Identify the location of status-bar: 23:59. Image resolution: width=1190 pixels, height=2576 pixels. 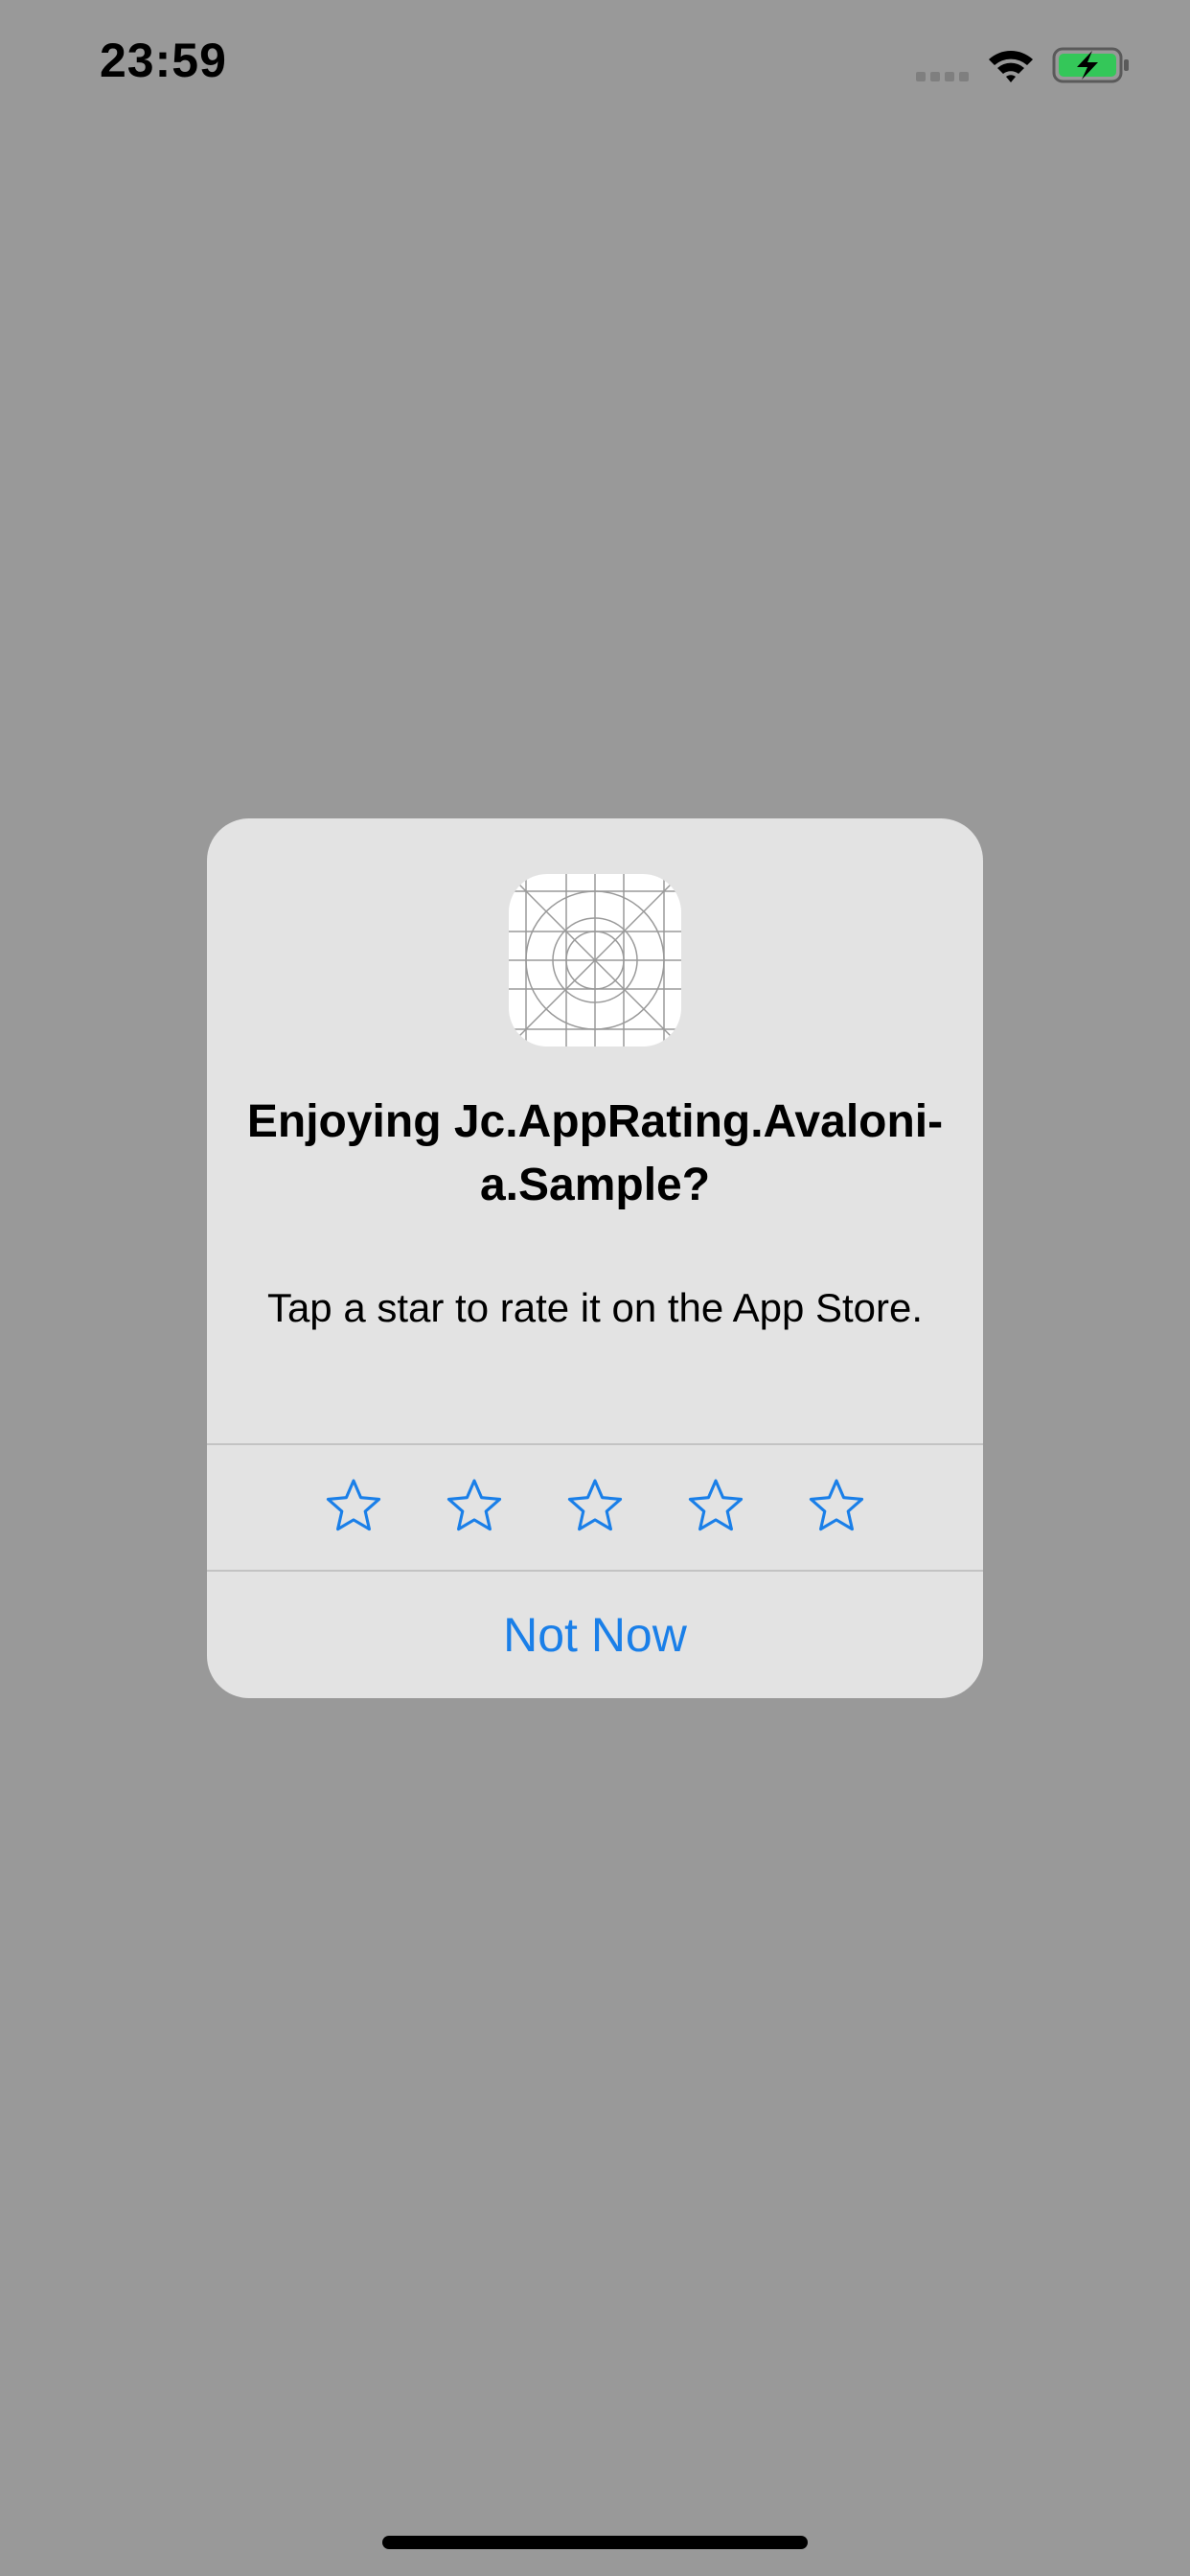
(595, 67).